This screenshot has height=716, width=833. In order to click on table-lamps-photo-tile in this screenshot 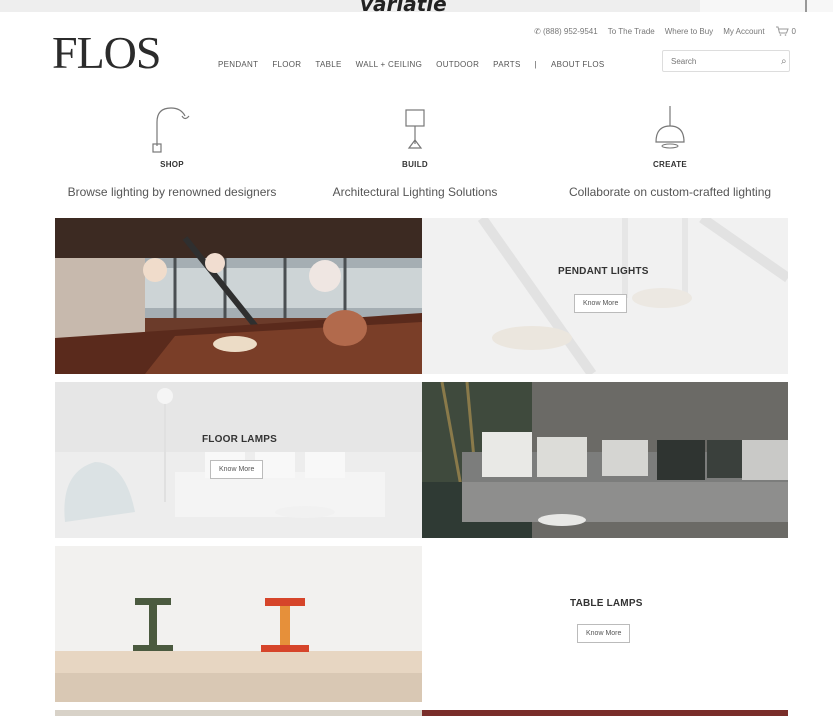, I will do `click(238, 624)`.